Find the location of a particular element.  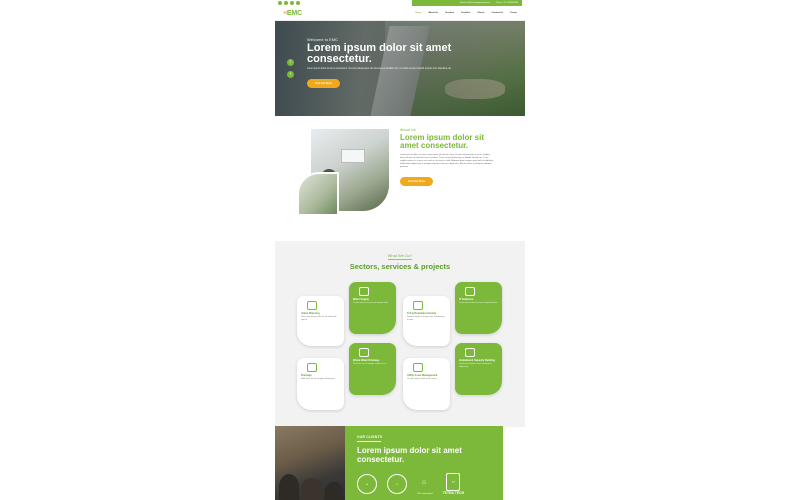

nav-item-clients: Clients is located at coordinates (480, 13).